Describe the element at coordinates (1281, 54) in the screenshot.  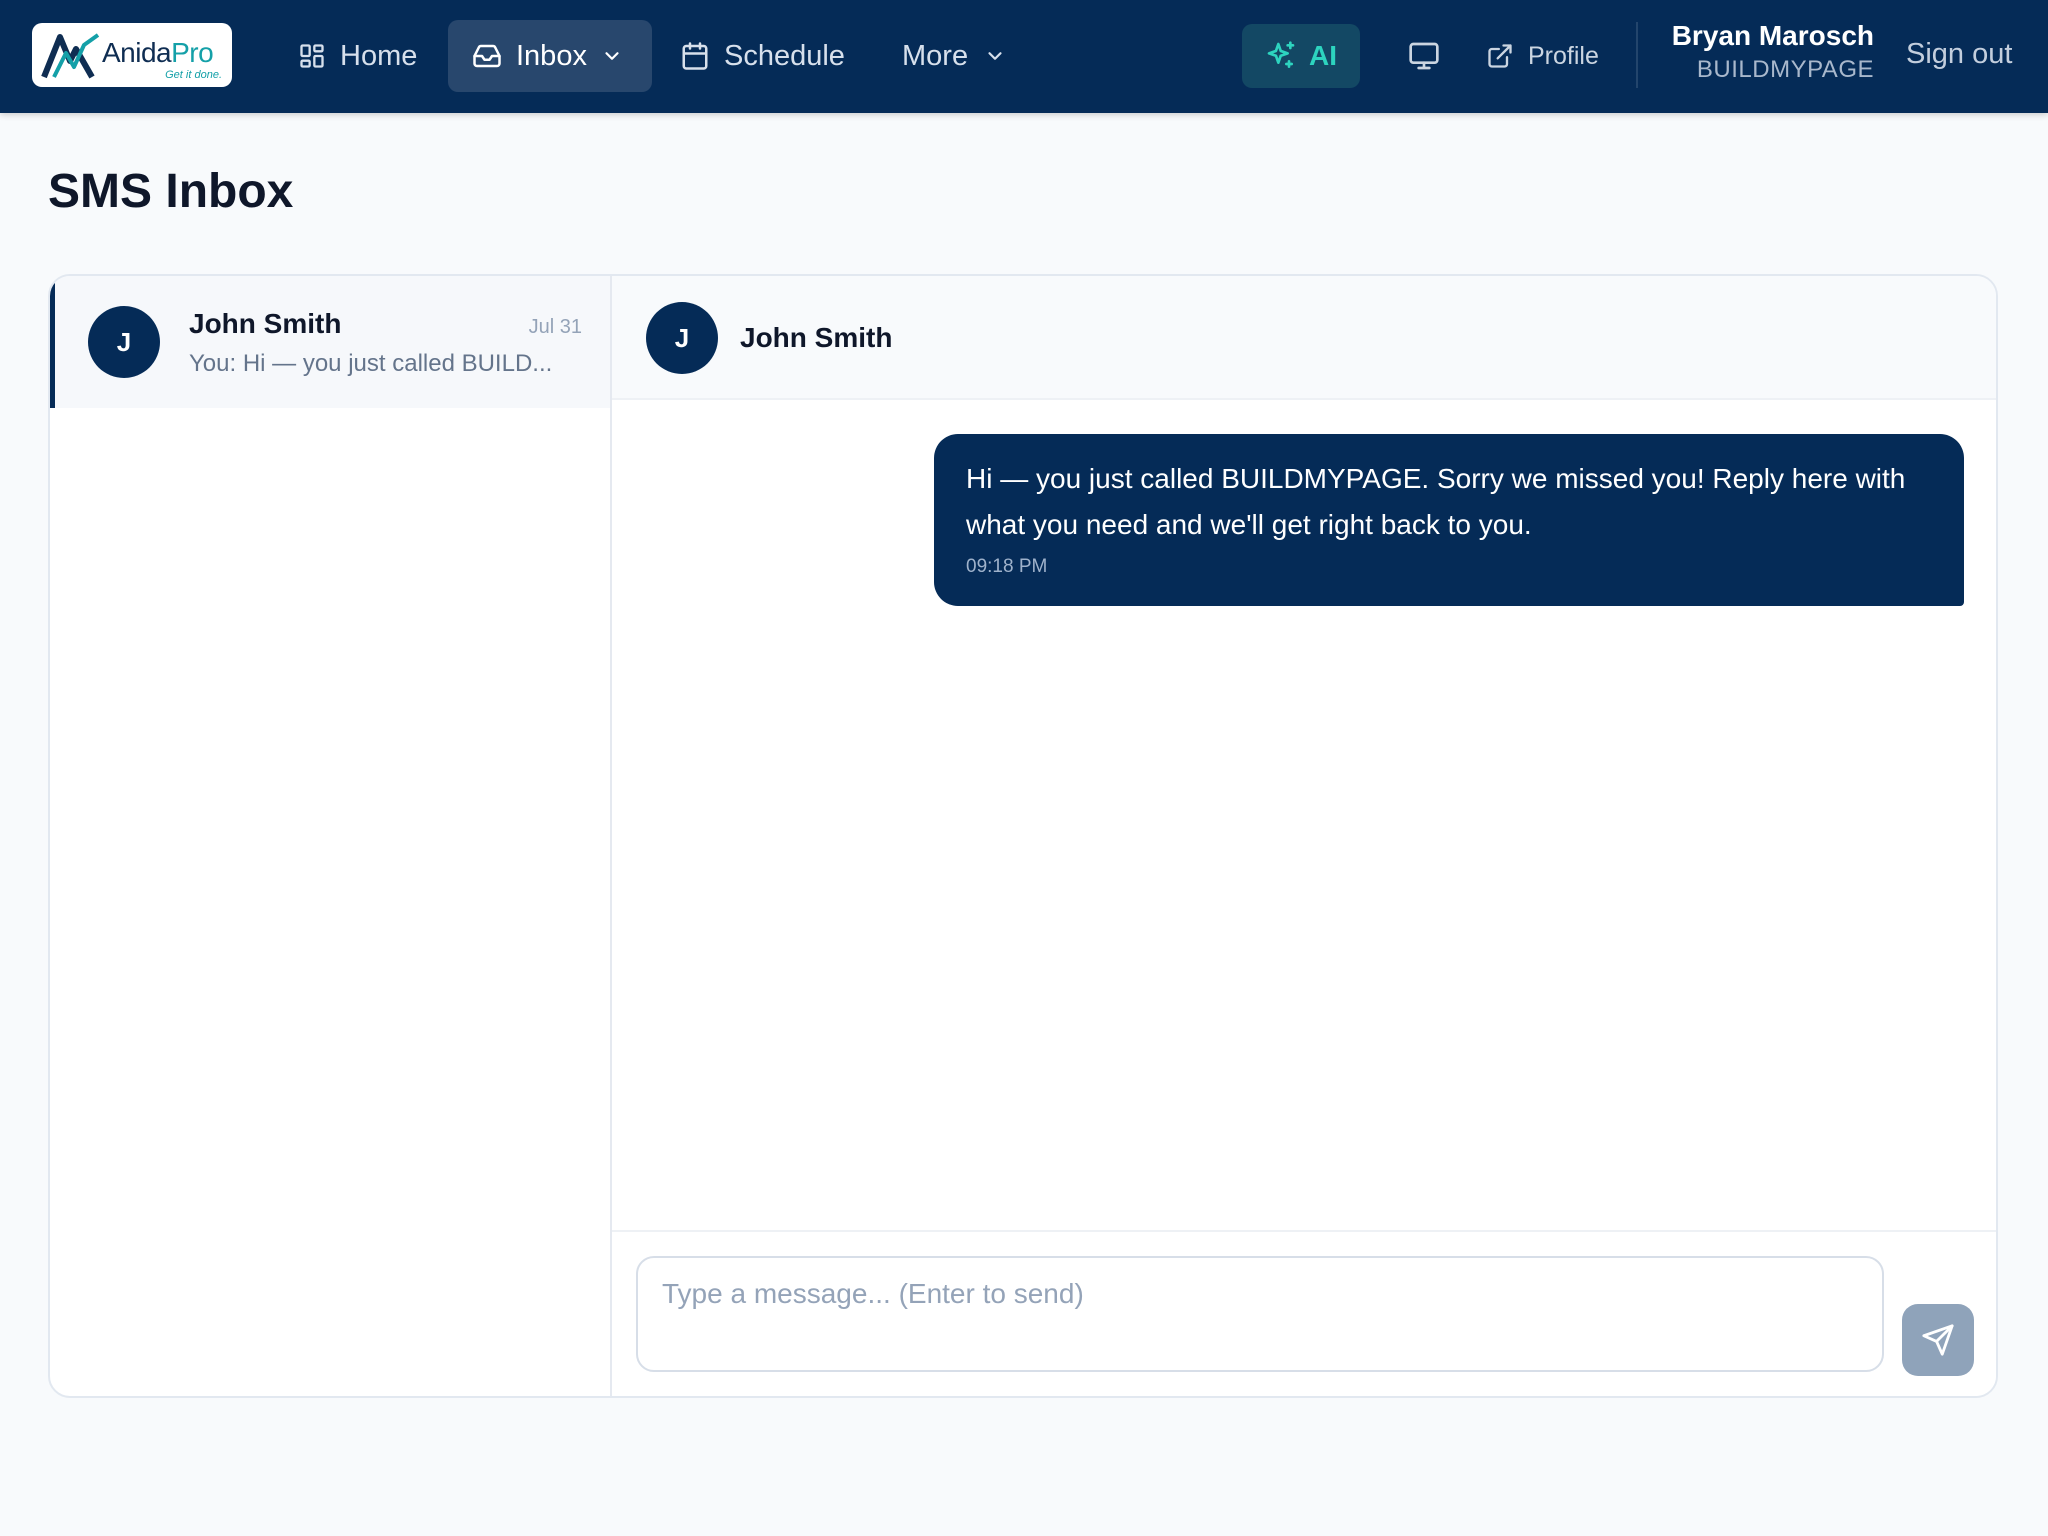
I see `sparkles-icon` at that location.